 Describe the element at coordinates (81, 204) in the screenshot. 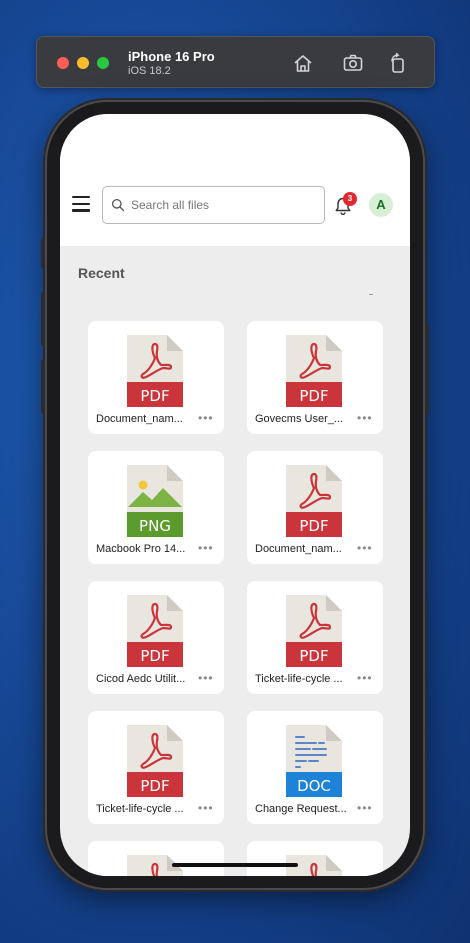

I see `hamburger-menu-icon` at that location.